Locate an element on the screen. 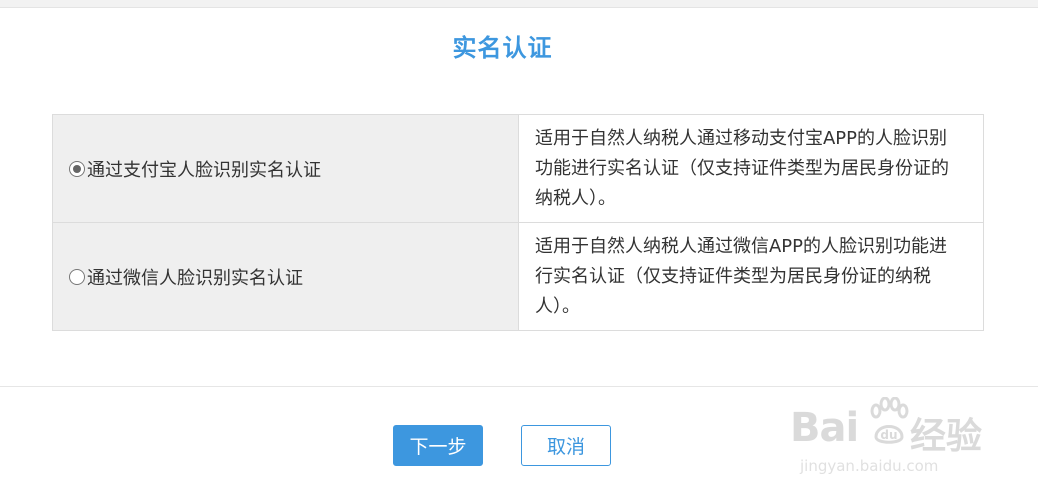  option-wechat: 通过微信人脸识别实名认证 is located at coordinates (186, 277).